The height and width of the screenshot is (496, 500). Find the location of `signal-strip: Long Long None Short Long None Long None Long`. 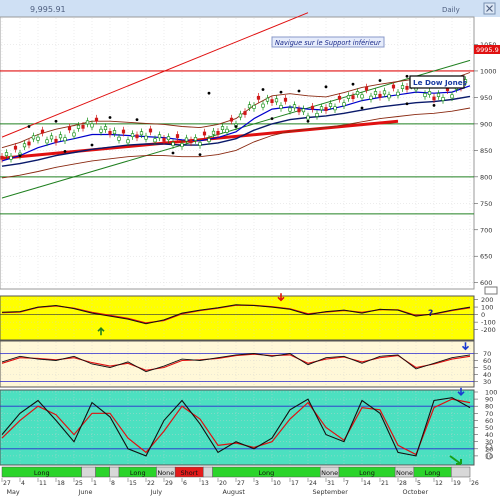

signal-strip: Long Long None Short Long None Long None Long is located at coordinates (236, 472).